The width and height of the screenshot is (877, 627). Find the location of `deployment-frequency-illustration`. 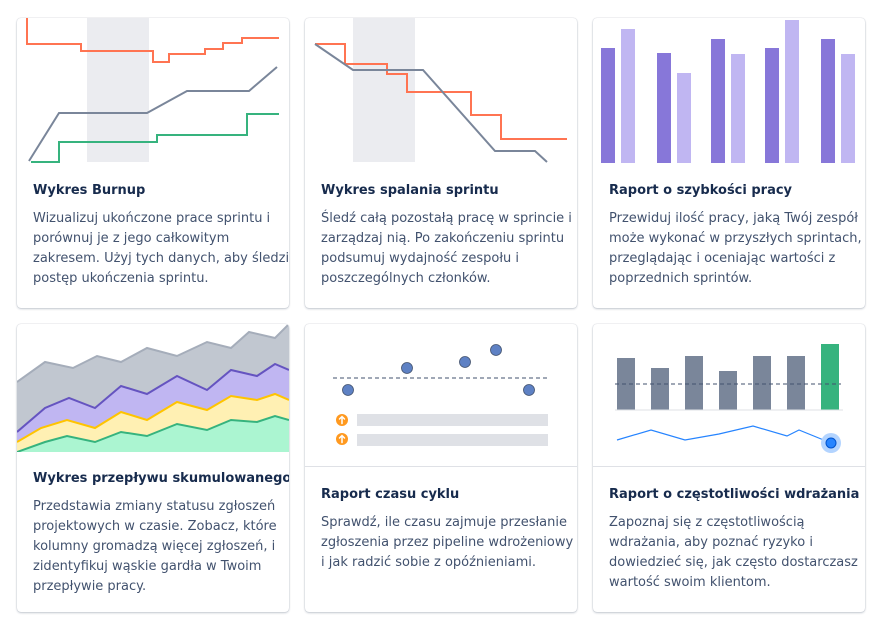

deployment-frequency-illustration is located at coordinates (729, 405).